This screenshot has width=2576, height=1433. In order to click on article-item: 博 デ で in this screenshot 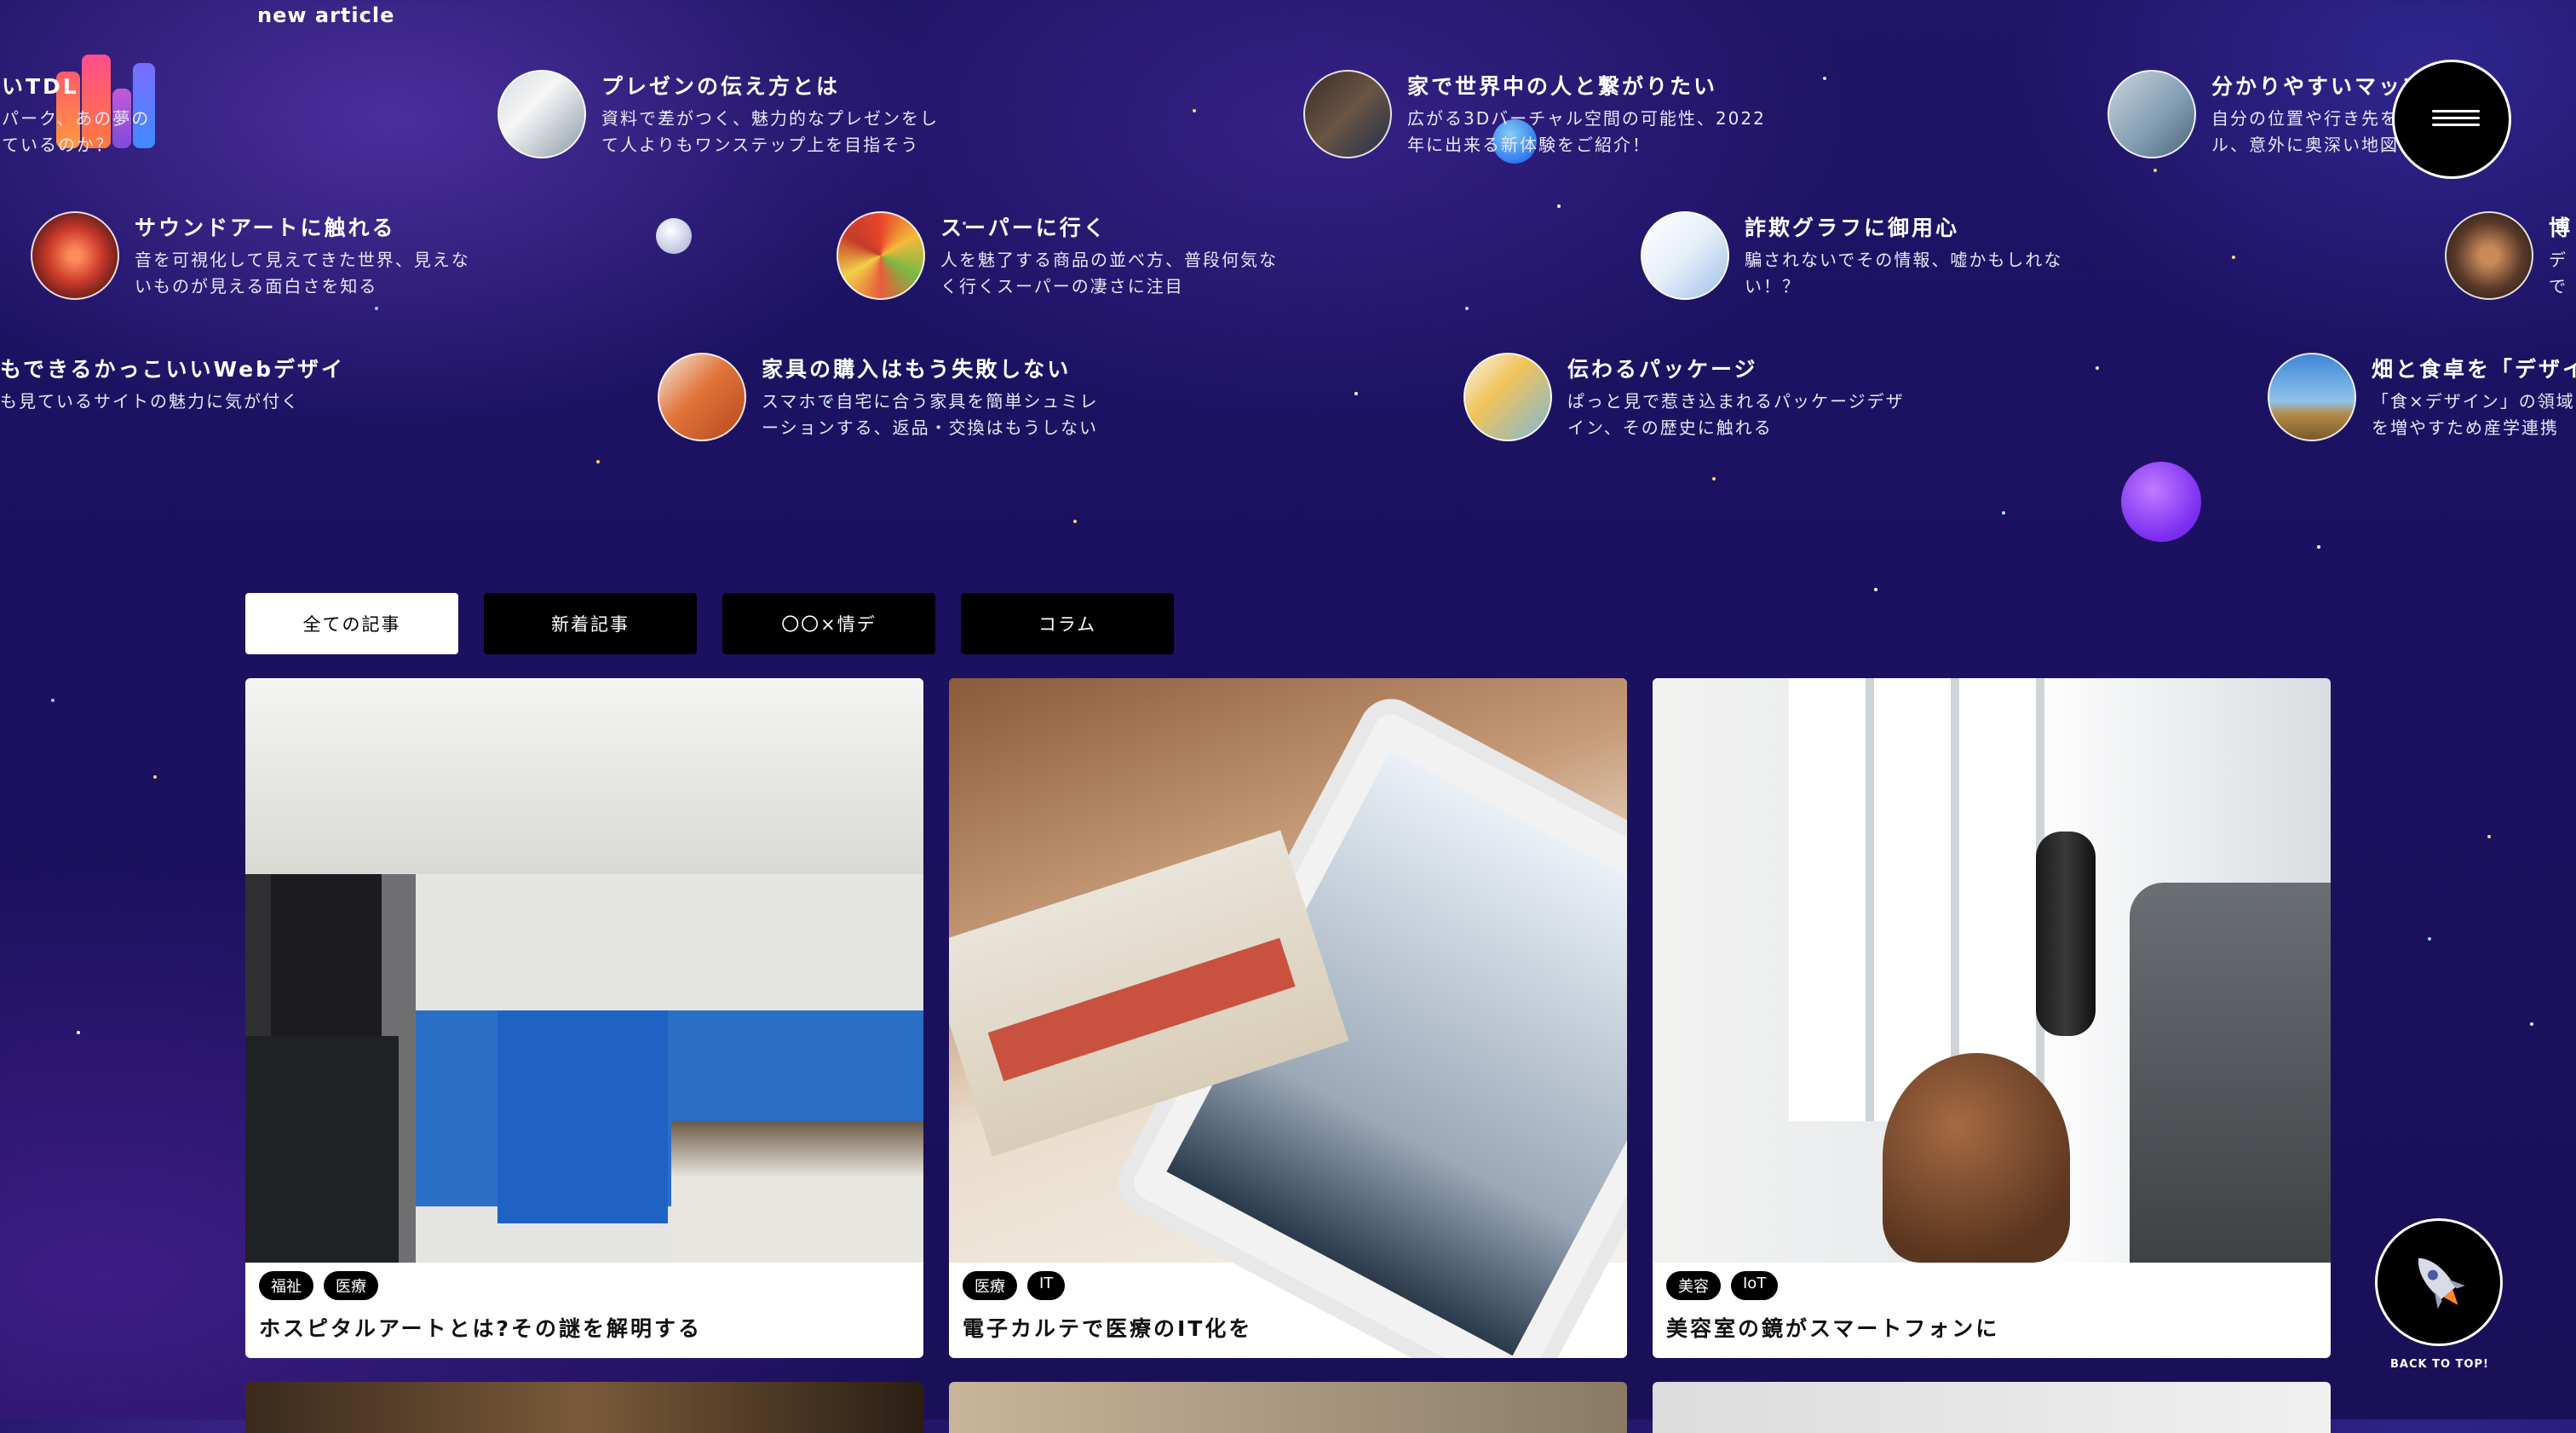, I will do `click(2510, 255)`.